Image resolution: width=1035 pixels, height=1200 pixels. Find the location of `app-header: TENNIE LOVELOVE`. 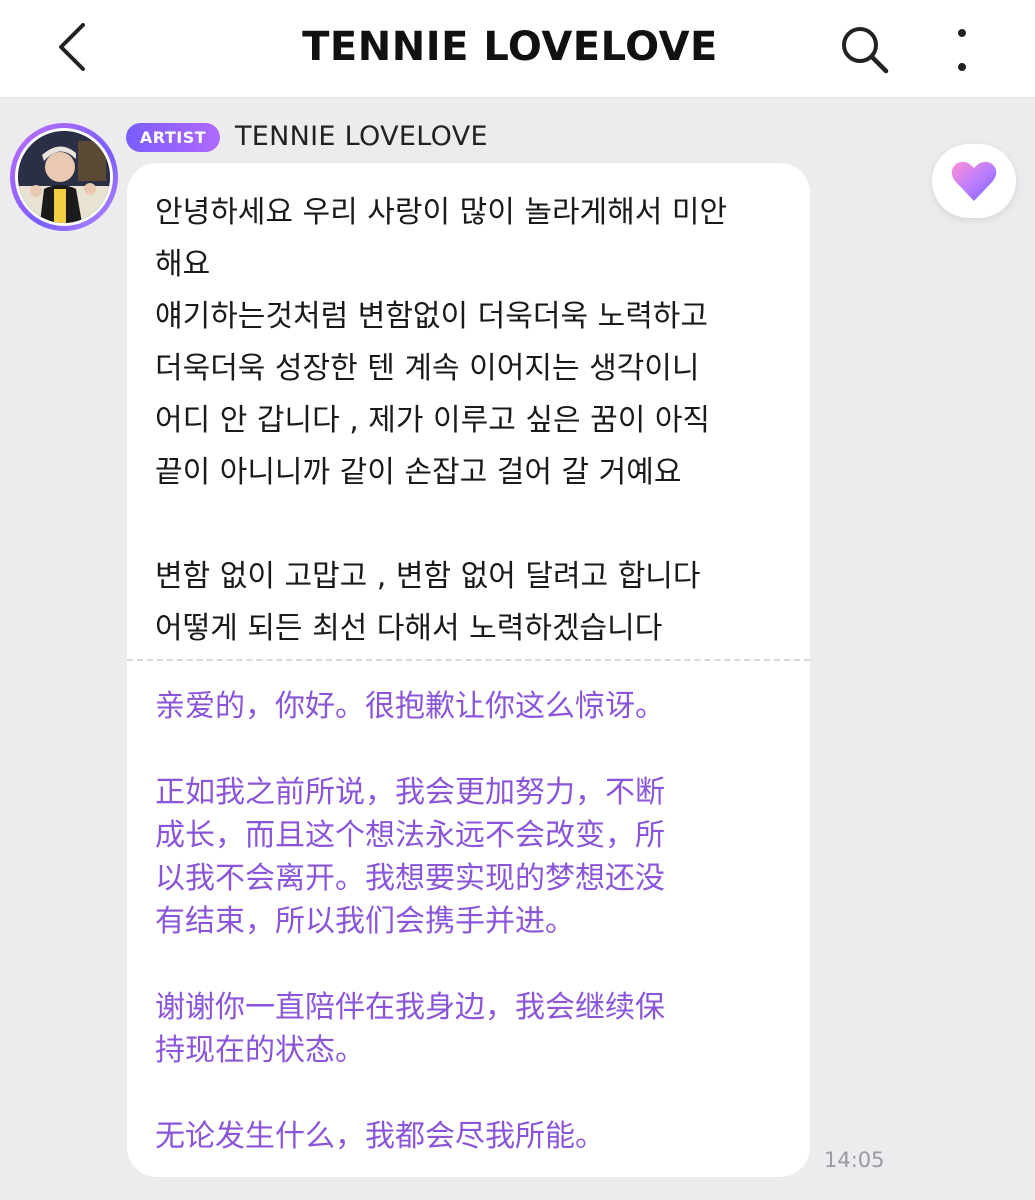

app-header: TENNIE LOVELOVE is located at coordinates (517, 49).